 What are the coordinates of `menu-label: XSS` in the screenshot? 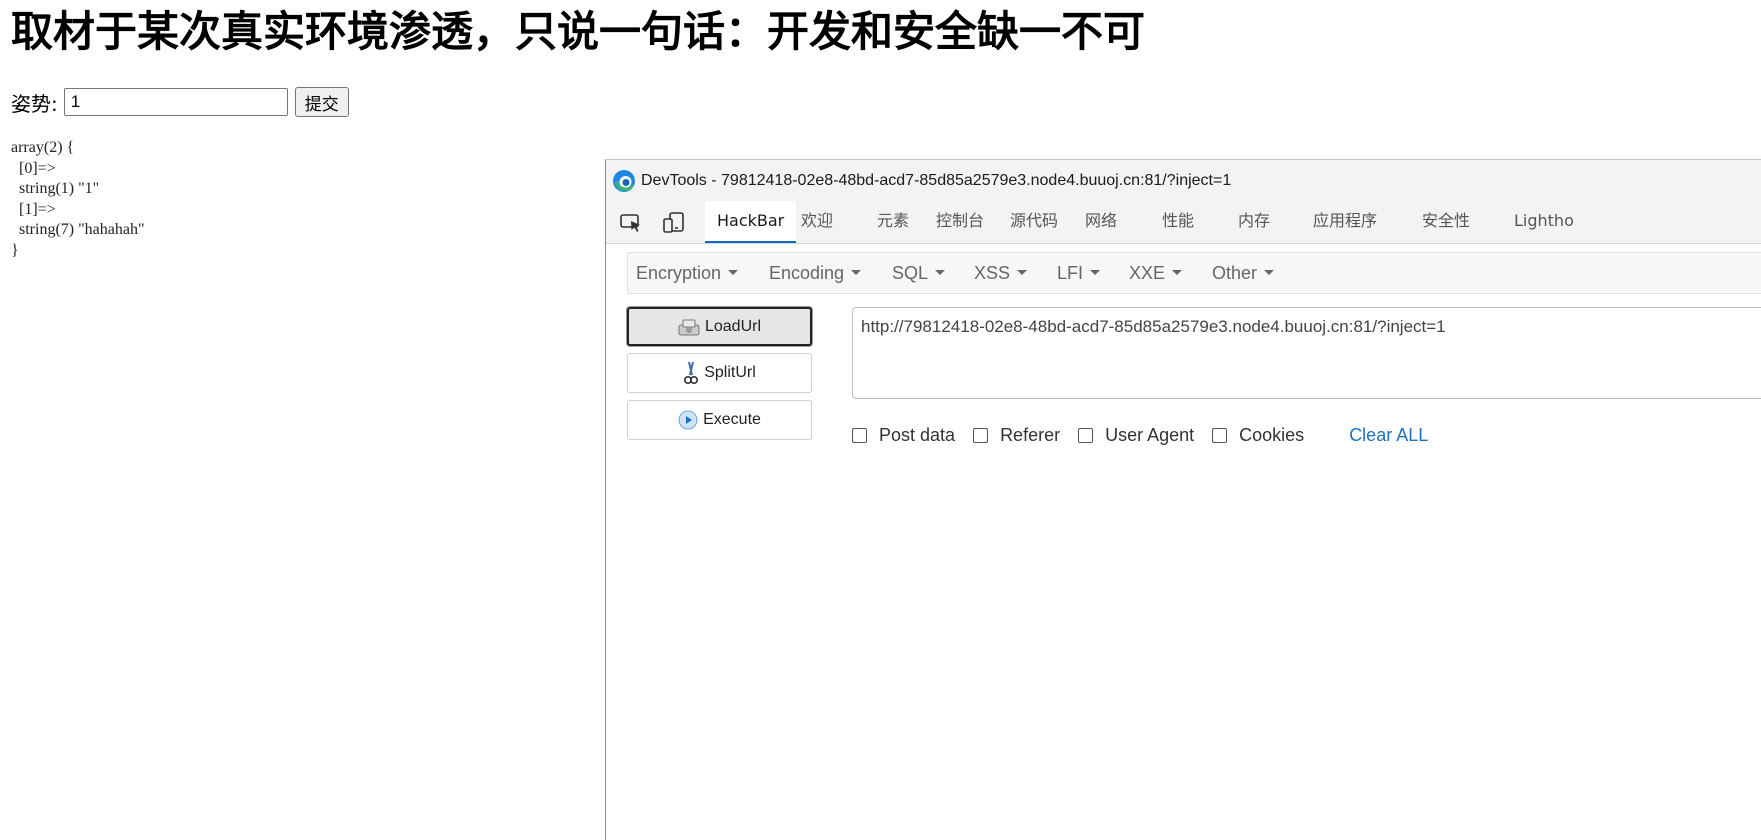 It's located at (992, 273).